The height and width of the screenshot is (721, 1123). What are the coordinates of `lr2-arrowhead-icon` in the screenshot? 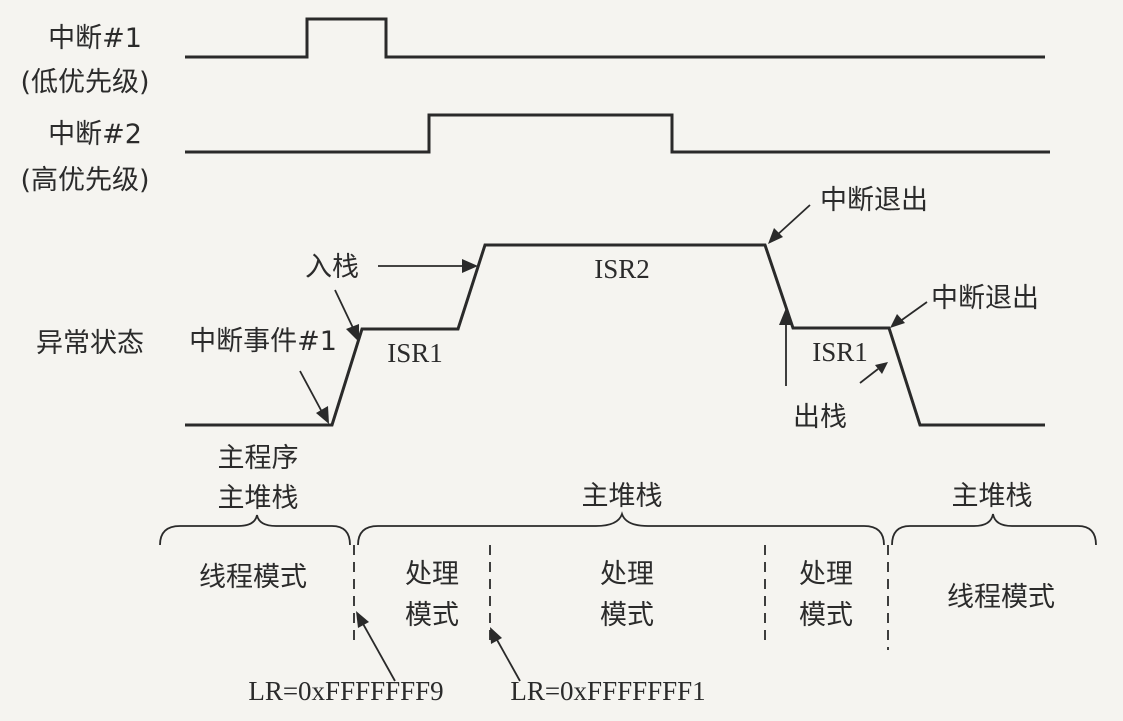 It's located at (496, 635).